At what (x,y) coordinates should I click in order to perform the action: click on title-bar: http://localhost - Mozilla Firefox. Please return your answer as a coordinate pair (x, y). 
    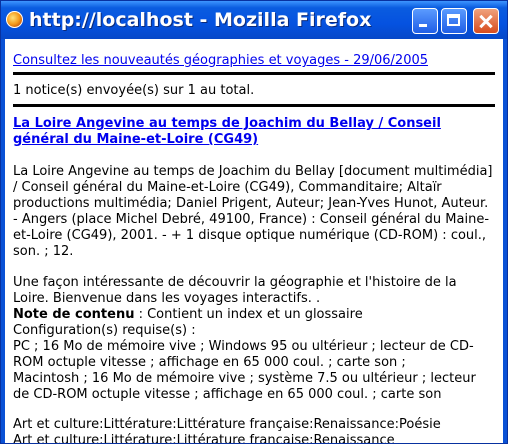
    Looking at the image, I should click on (254, 20).